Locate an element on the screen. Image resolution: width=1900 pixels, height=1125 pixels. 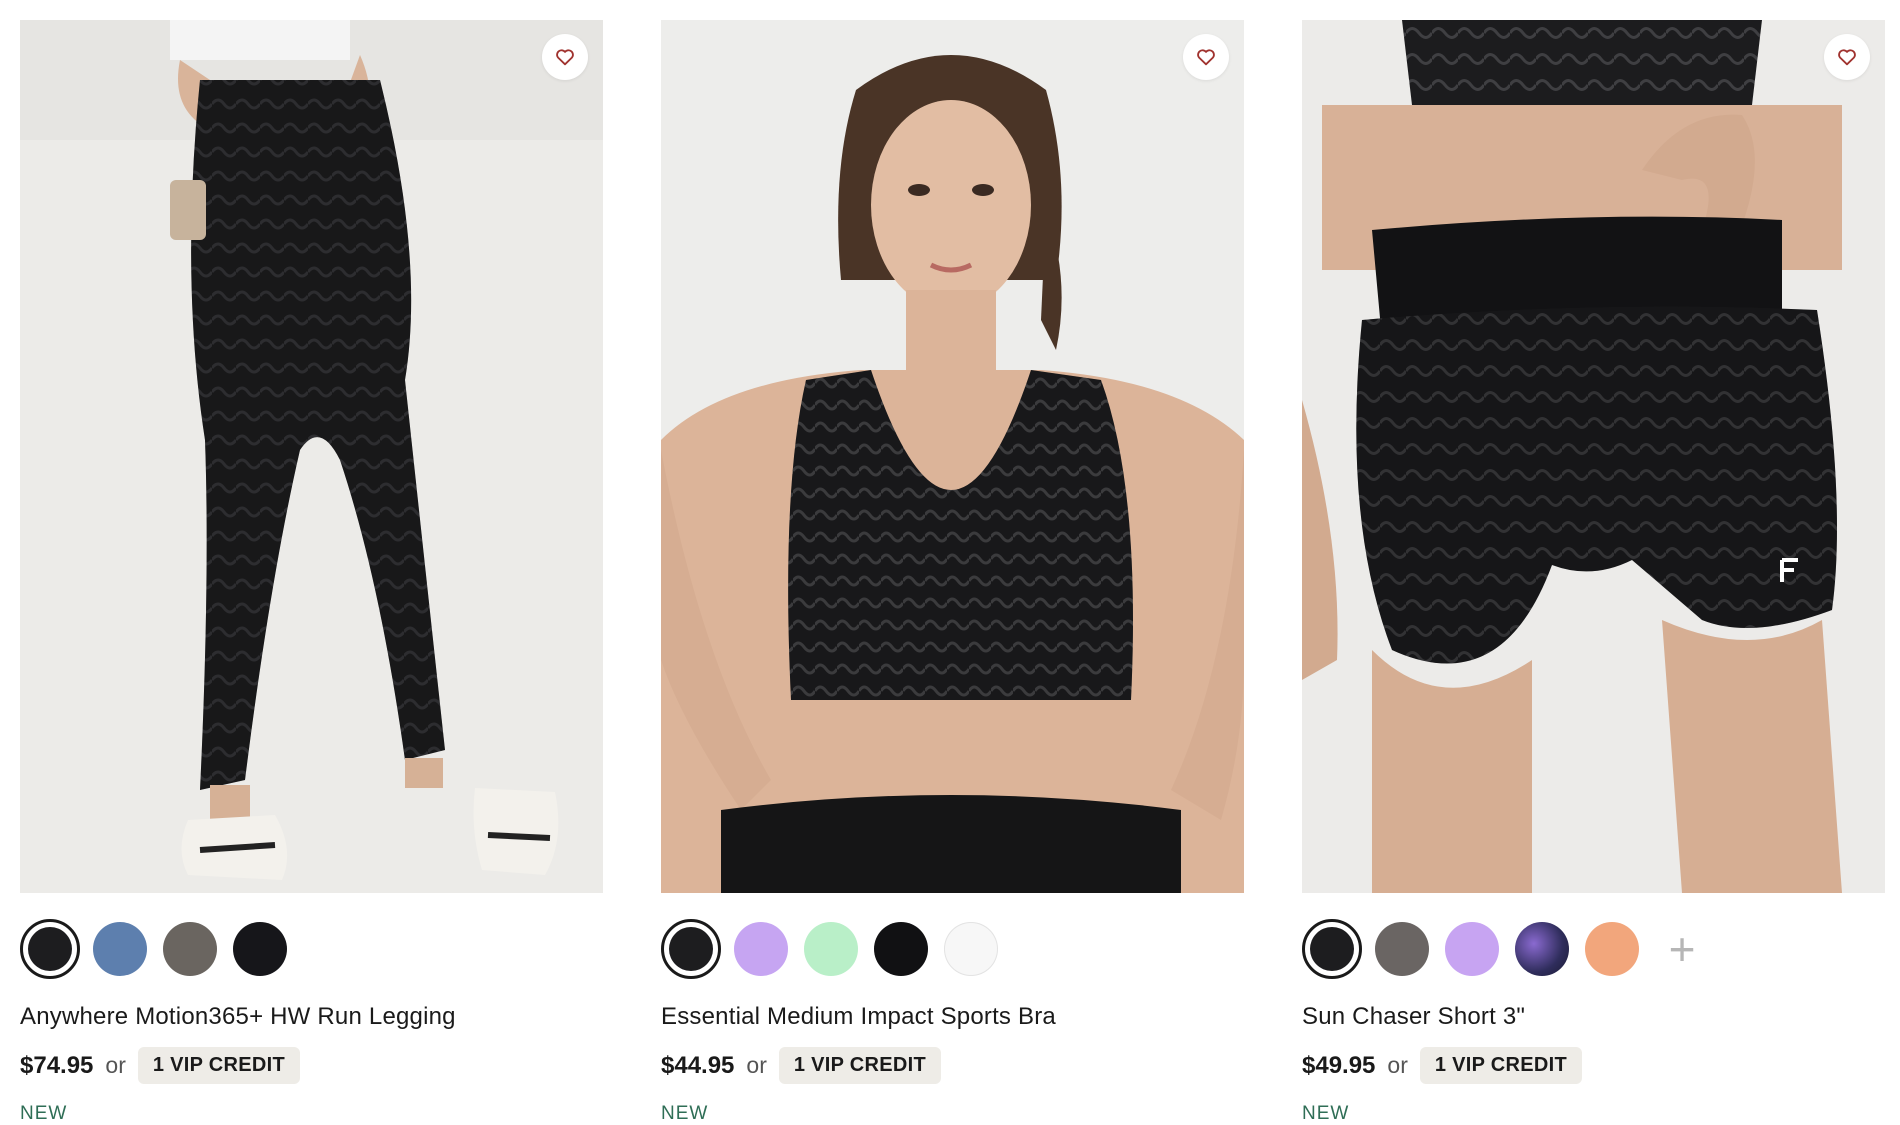
product-name: Sun Chaser Short 3" is located at coordinates (1413, 1017).